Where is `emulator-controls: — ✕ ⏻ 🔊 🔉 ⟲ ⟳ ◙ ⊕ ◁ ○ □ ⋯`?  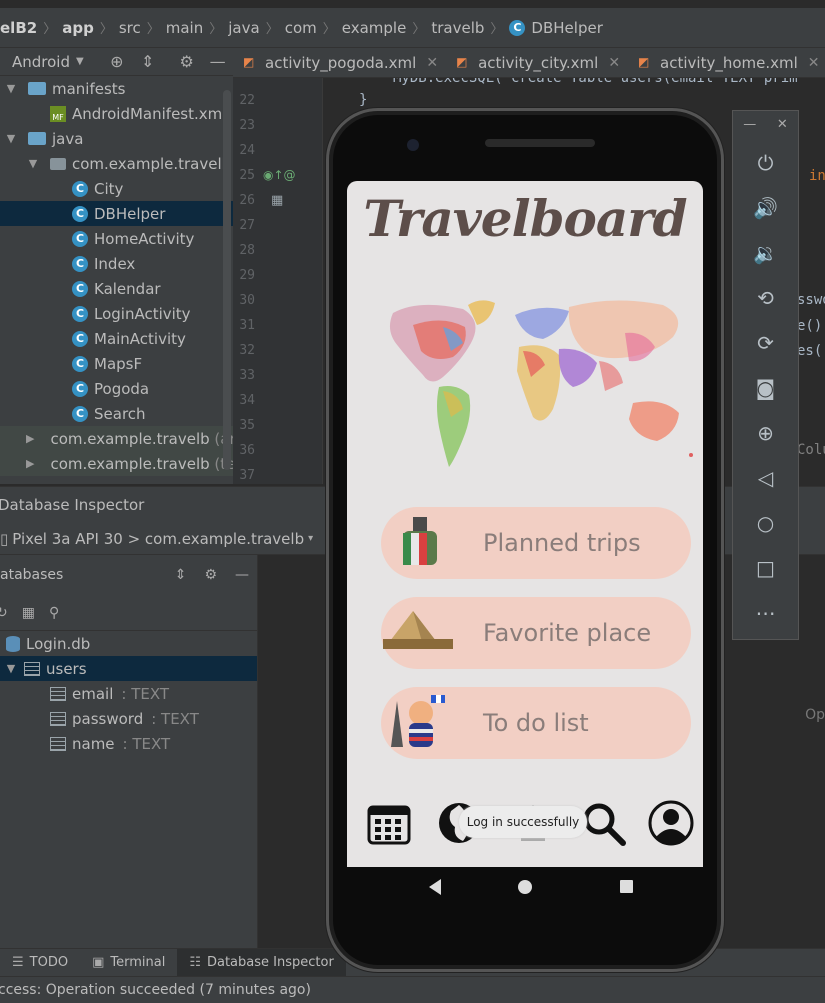
emulator-controls: — ✕ ⏻ 🔊 🔉 ⟲ ⟳ ◙ ⊕ ◁ ○ □ ⋯ is located at coordinates (765, 375).